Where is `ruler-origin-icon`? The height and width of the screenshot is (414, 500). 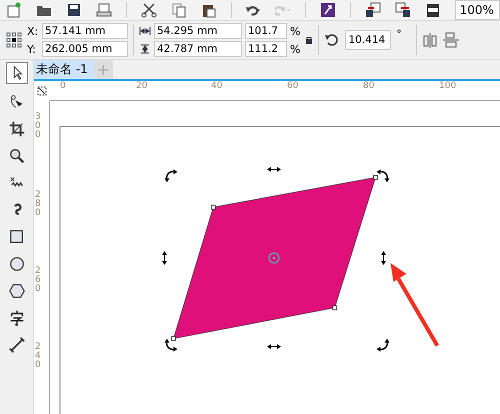 ruler-origin-icon is located at coordinates (42, 91).